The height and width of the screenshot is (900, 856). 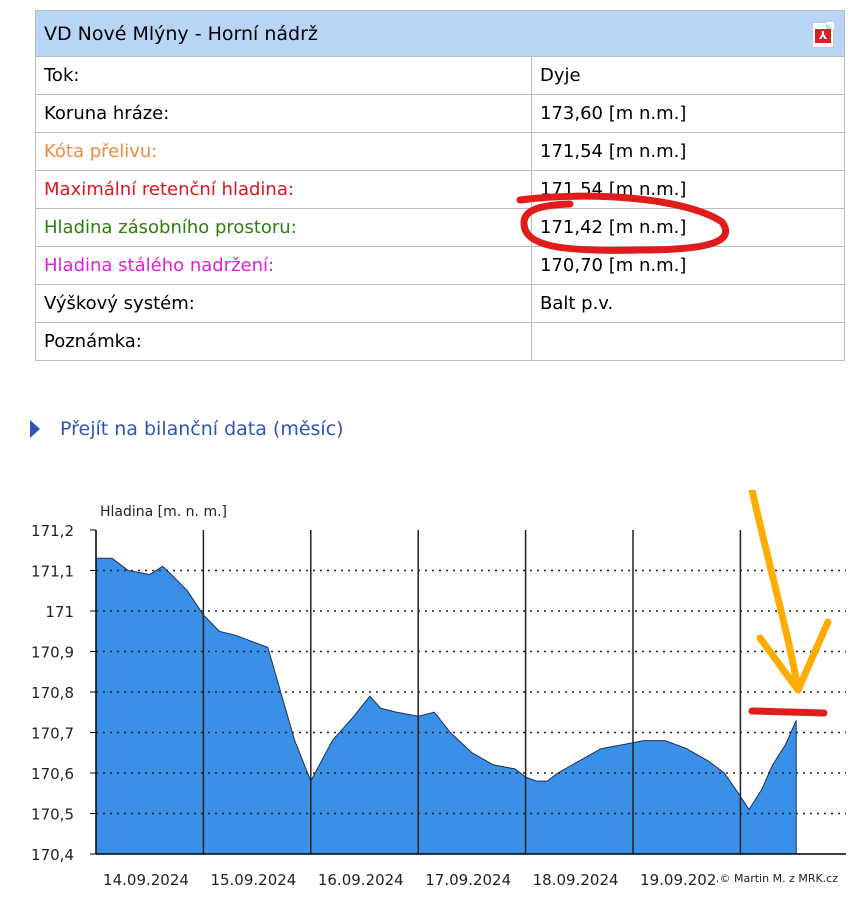 What do you see at coordinates (576, 880) in the screenshot?
I see `x-tick-label: 18.09.2024` at bounding box center [576, 880].